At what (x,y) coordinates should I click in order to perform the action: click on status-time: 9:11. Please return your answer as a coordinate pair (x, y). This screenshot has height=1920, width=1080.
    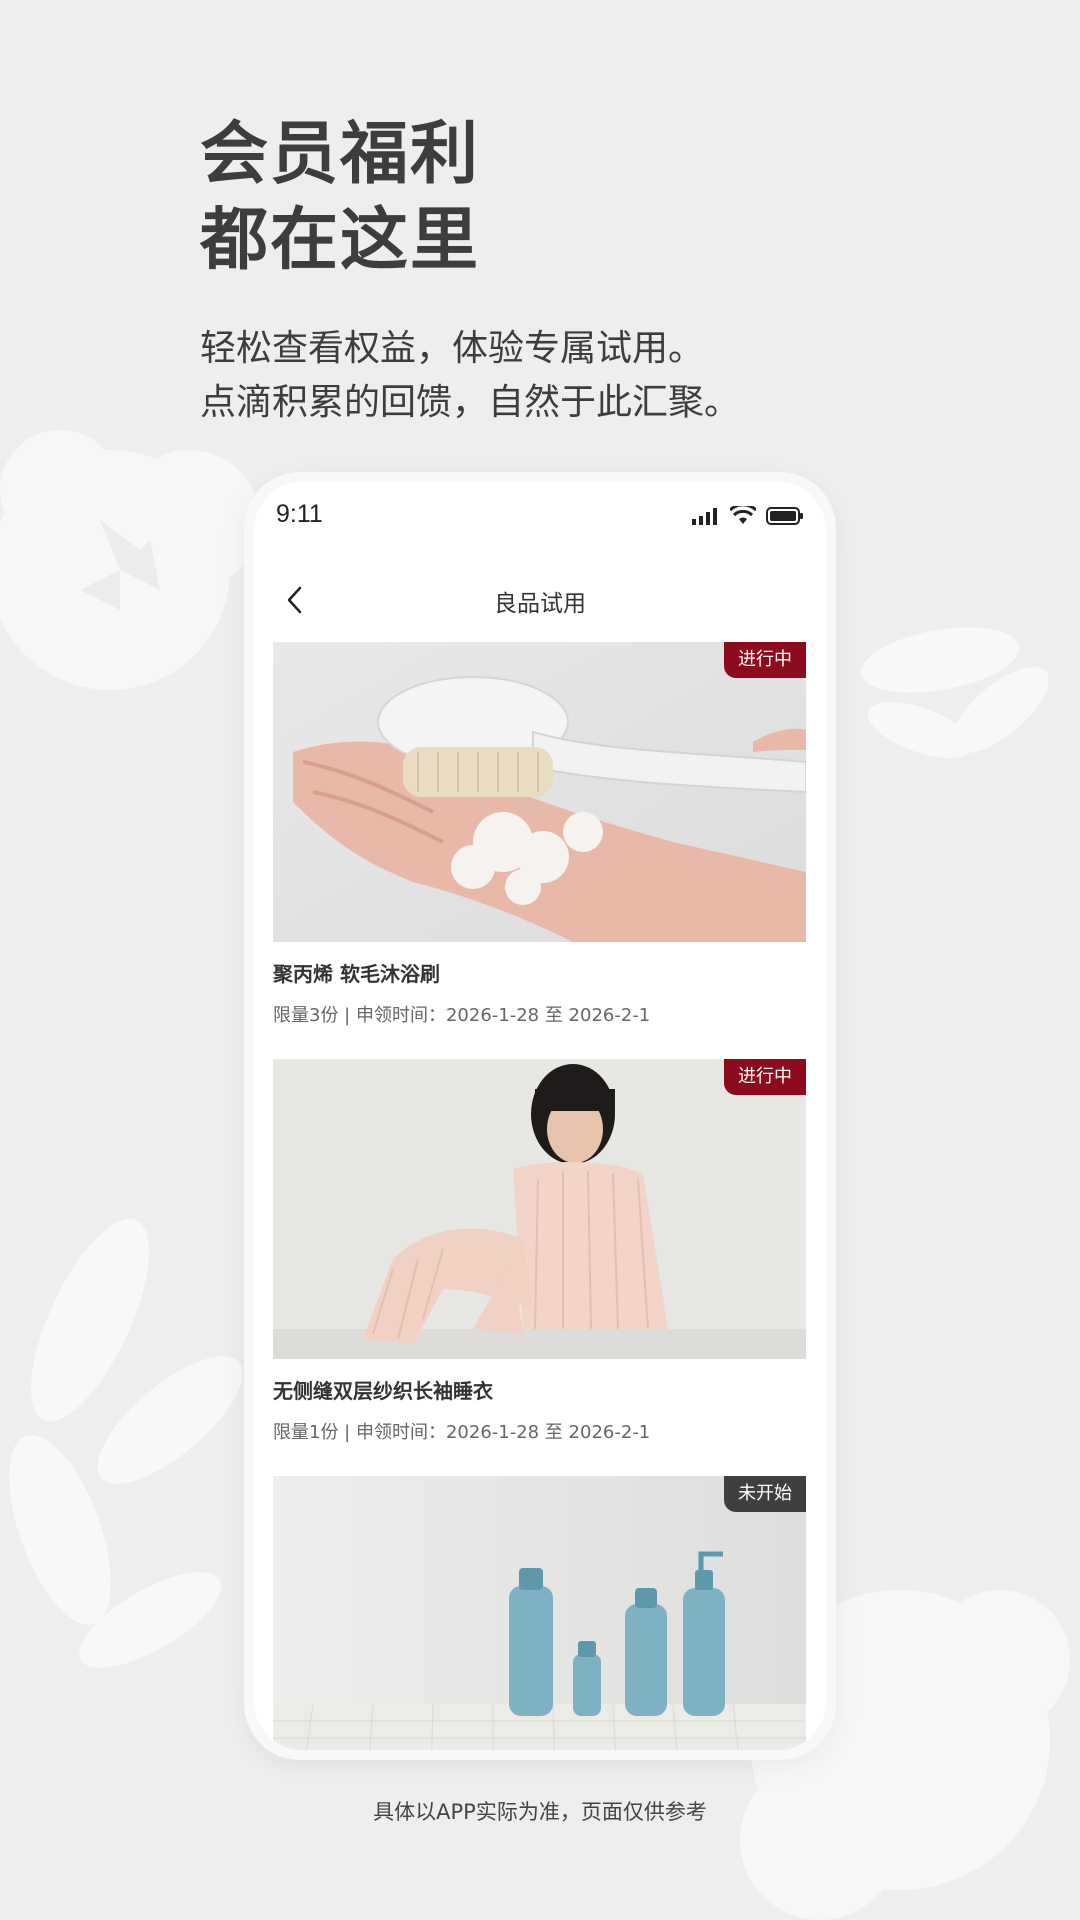
    Looking at the image, I should click on (299, 514).